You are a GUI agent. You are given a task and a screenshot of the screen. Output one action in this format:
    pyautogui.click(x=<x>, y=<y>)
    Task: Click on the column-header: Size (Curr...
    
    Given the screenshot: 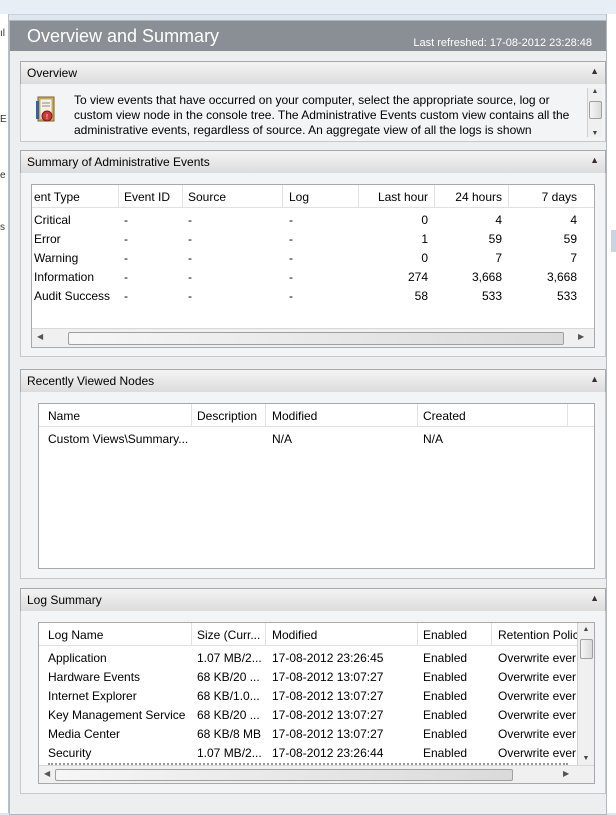 What is the action you would take?
    pyautogui.click(x=228, y=635)
    